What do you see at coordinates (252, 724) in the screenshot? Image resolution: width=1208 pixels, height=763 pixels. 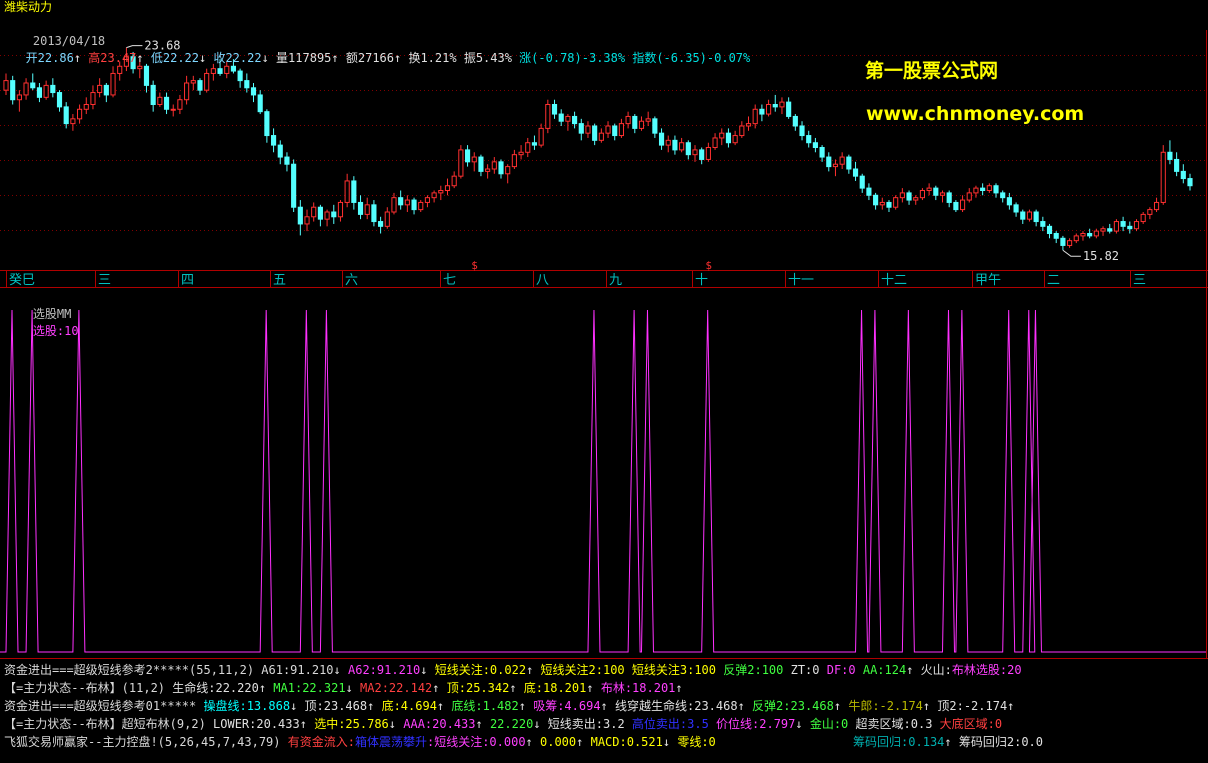 I see `readout-value: LOWER:20.433` at bounding box center [252, 724].